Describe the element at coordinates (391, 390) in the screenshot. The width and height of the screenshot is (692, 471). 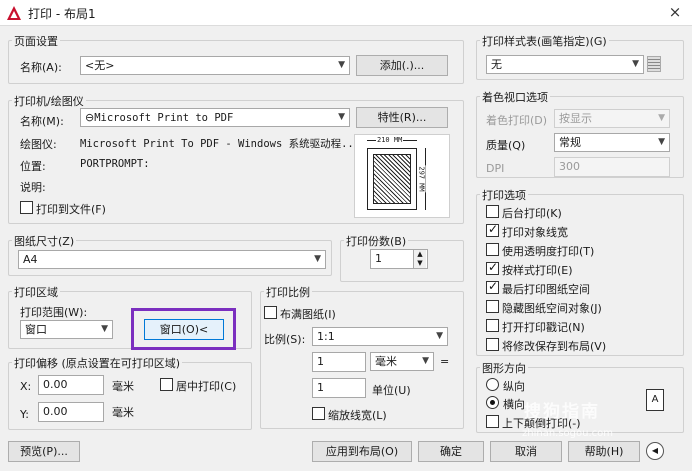
I see `scale-unit2-label: 单位(U)` at that location.